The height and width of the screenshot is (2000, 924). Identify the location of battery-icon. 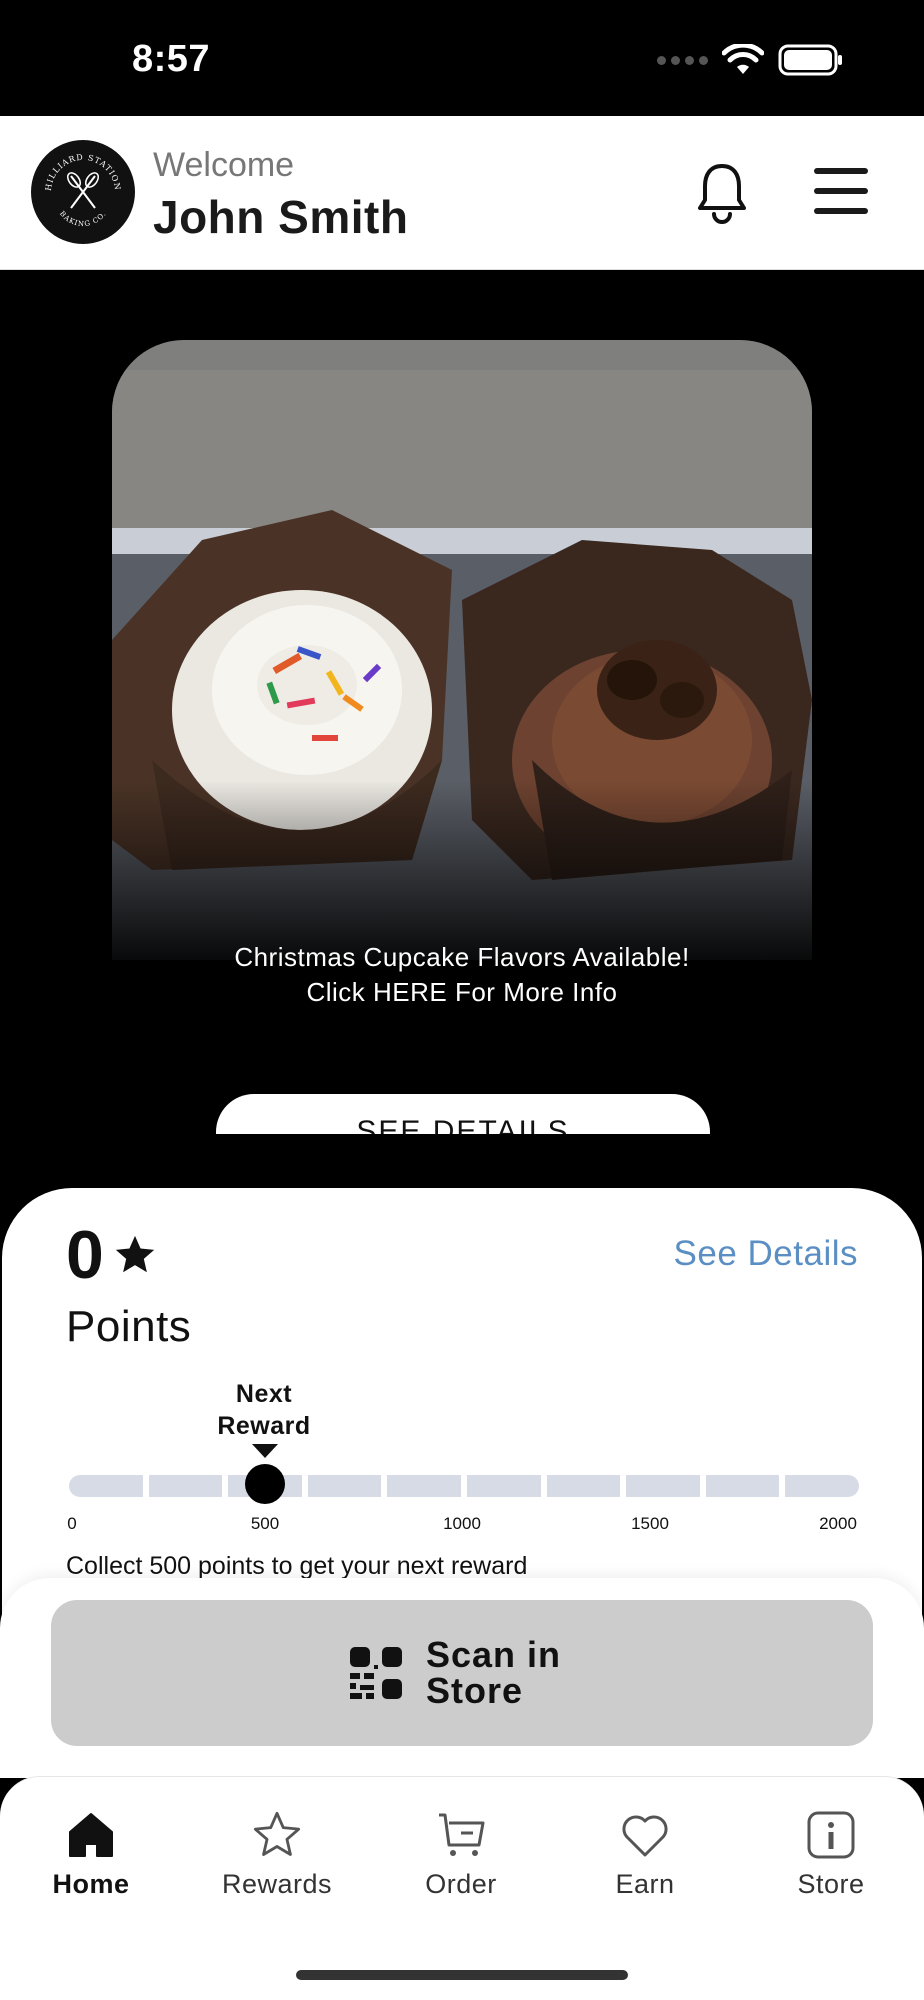
(810, 60).